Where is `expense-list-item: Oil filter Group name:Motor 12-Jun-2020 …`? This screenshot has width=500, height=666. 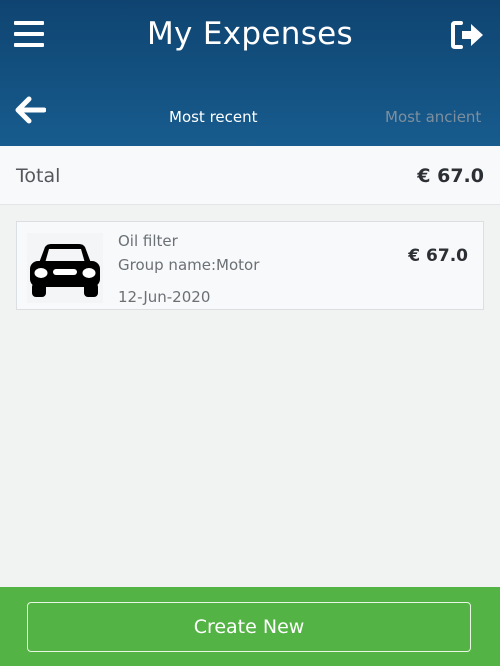 expense-list-item: Oil filter Group name:Motor 12-Jun-2020 … is located at coordinates (250, 265).